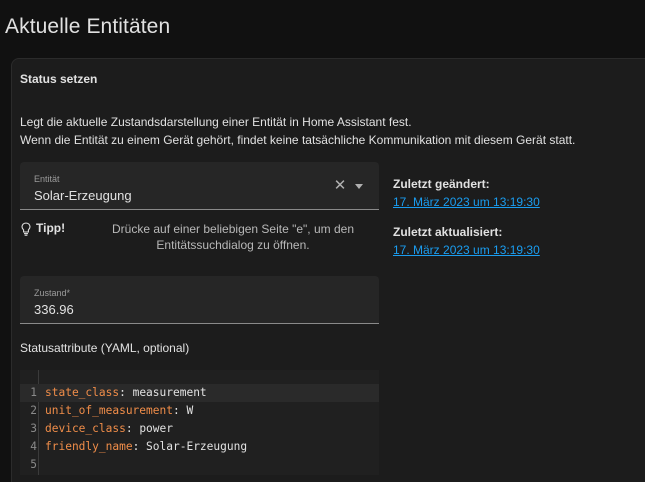 The width and height of the screenshot is (645, 482). What do you see at coordinates (33, 410) in the screenshot?
I see `line-number: 2` at bounding box center [33, 410].